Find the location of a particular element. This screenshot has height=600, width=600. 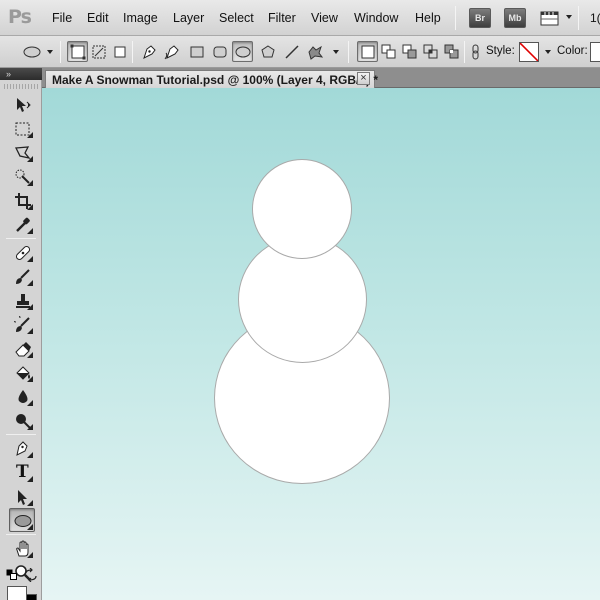

line-icon is located at coordinates (291, 51).